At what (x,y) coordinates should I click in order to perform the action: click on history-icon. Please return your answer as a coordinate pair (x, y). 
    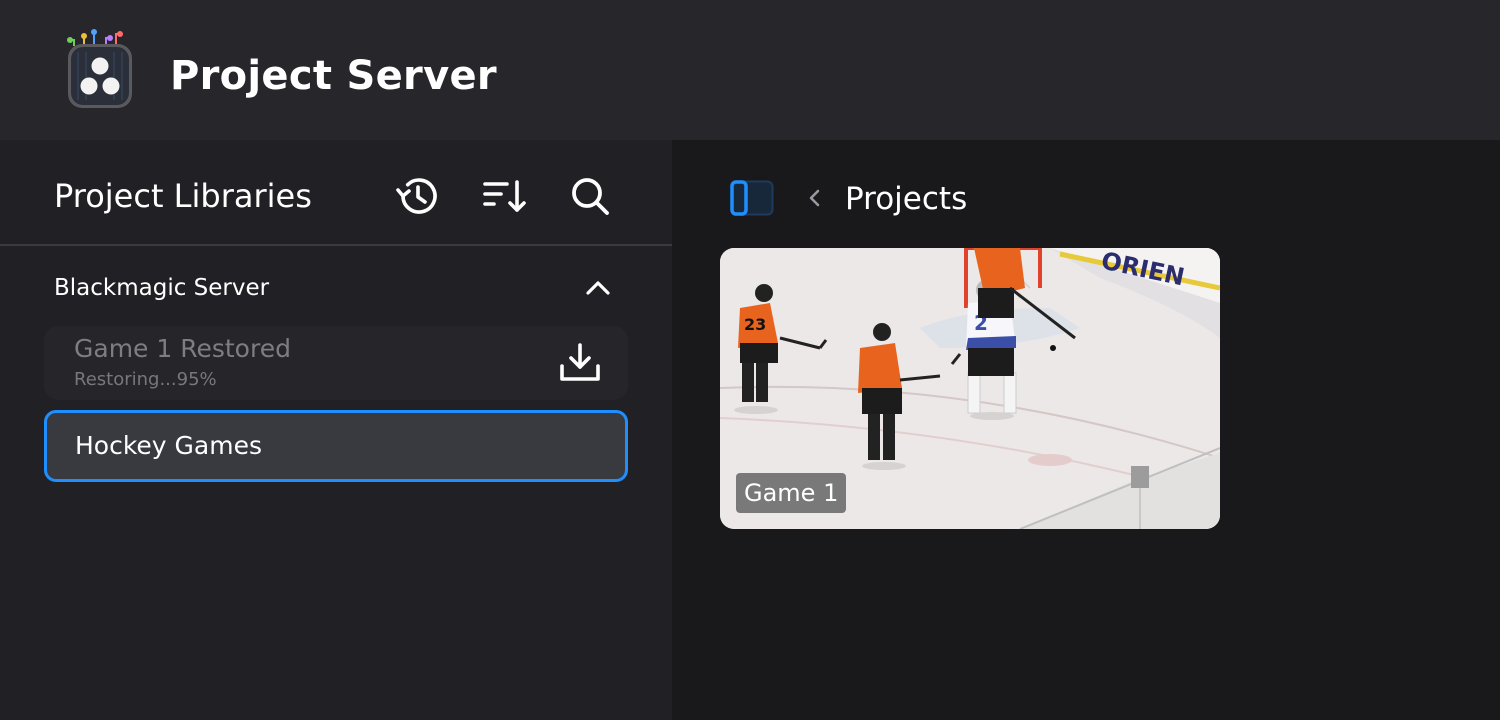
    Looking at the image, I should click on (418, 196).